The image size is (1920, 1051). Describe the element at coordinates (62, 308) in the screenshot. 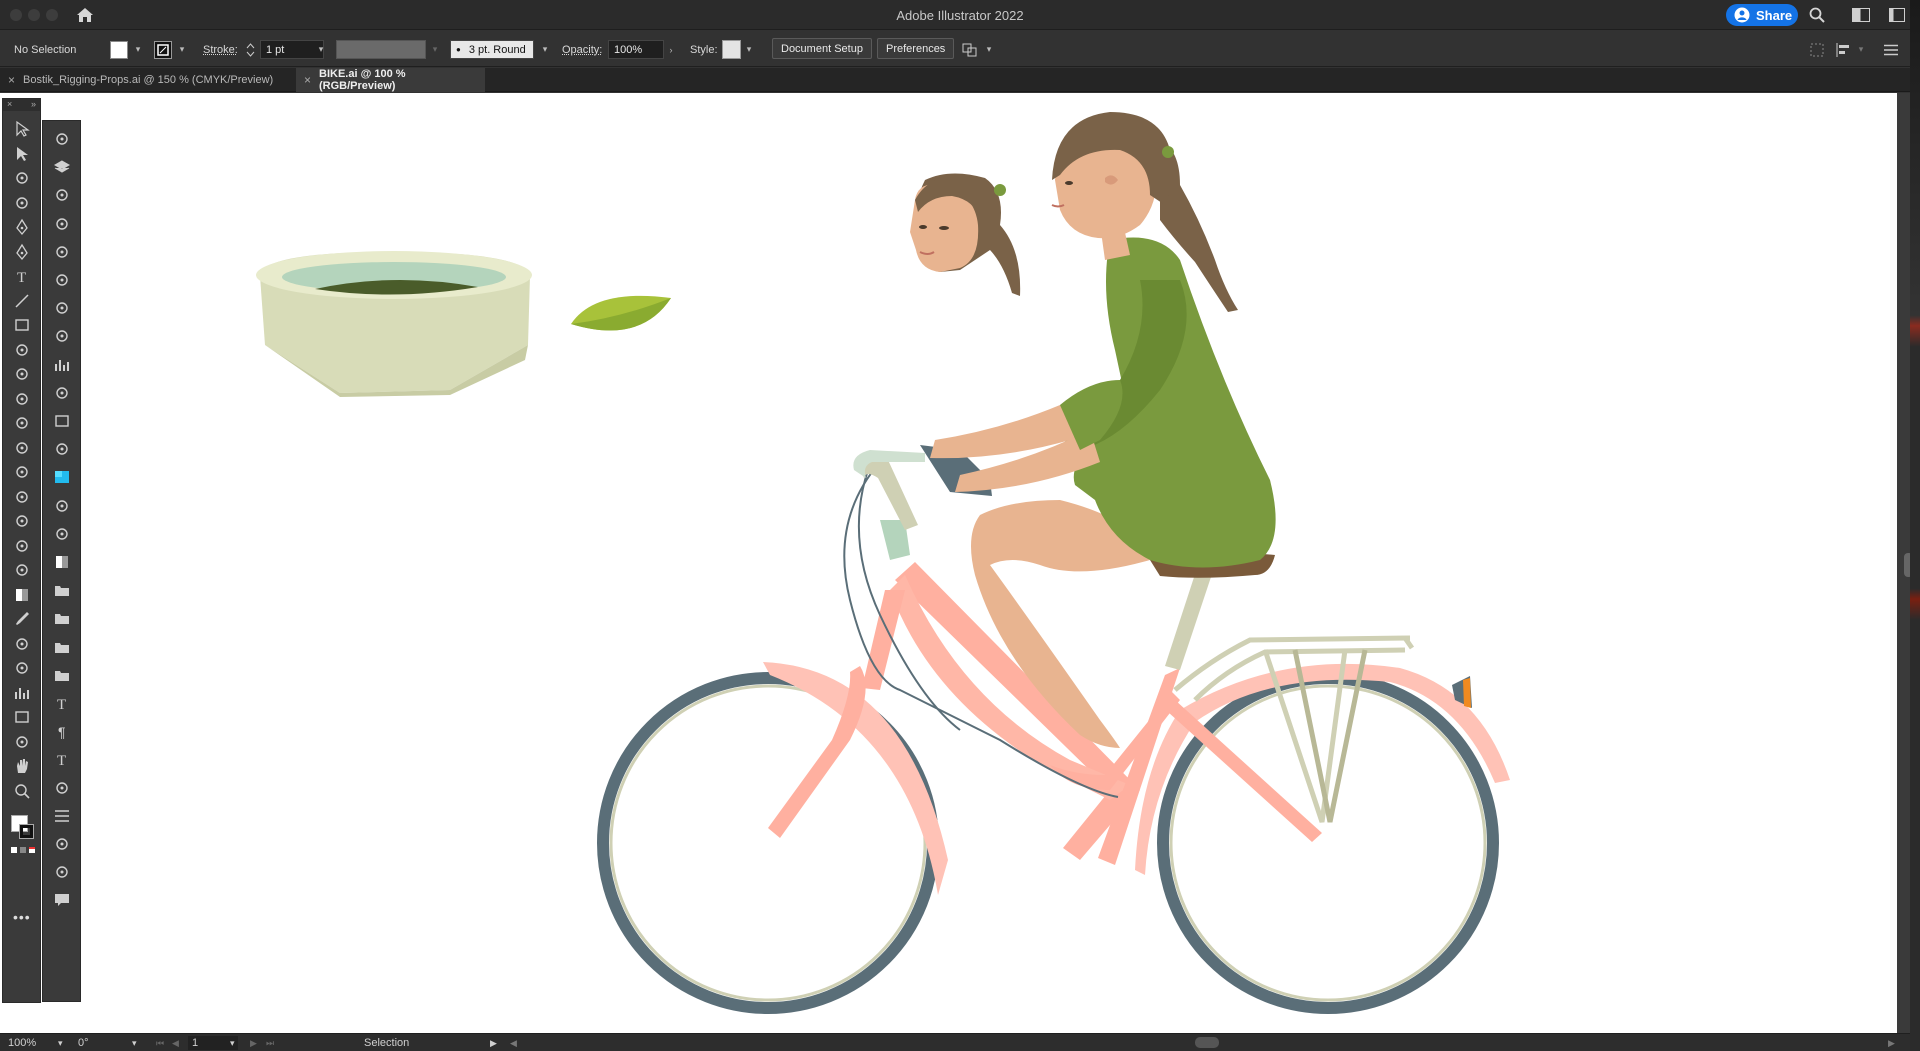

I see `appearance-panel-button` at that location.